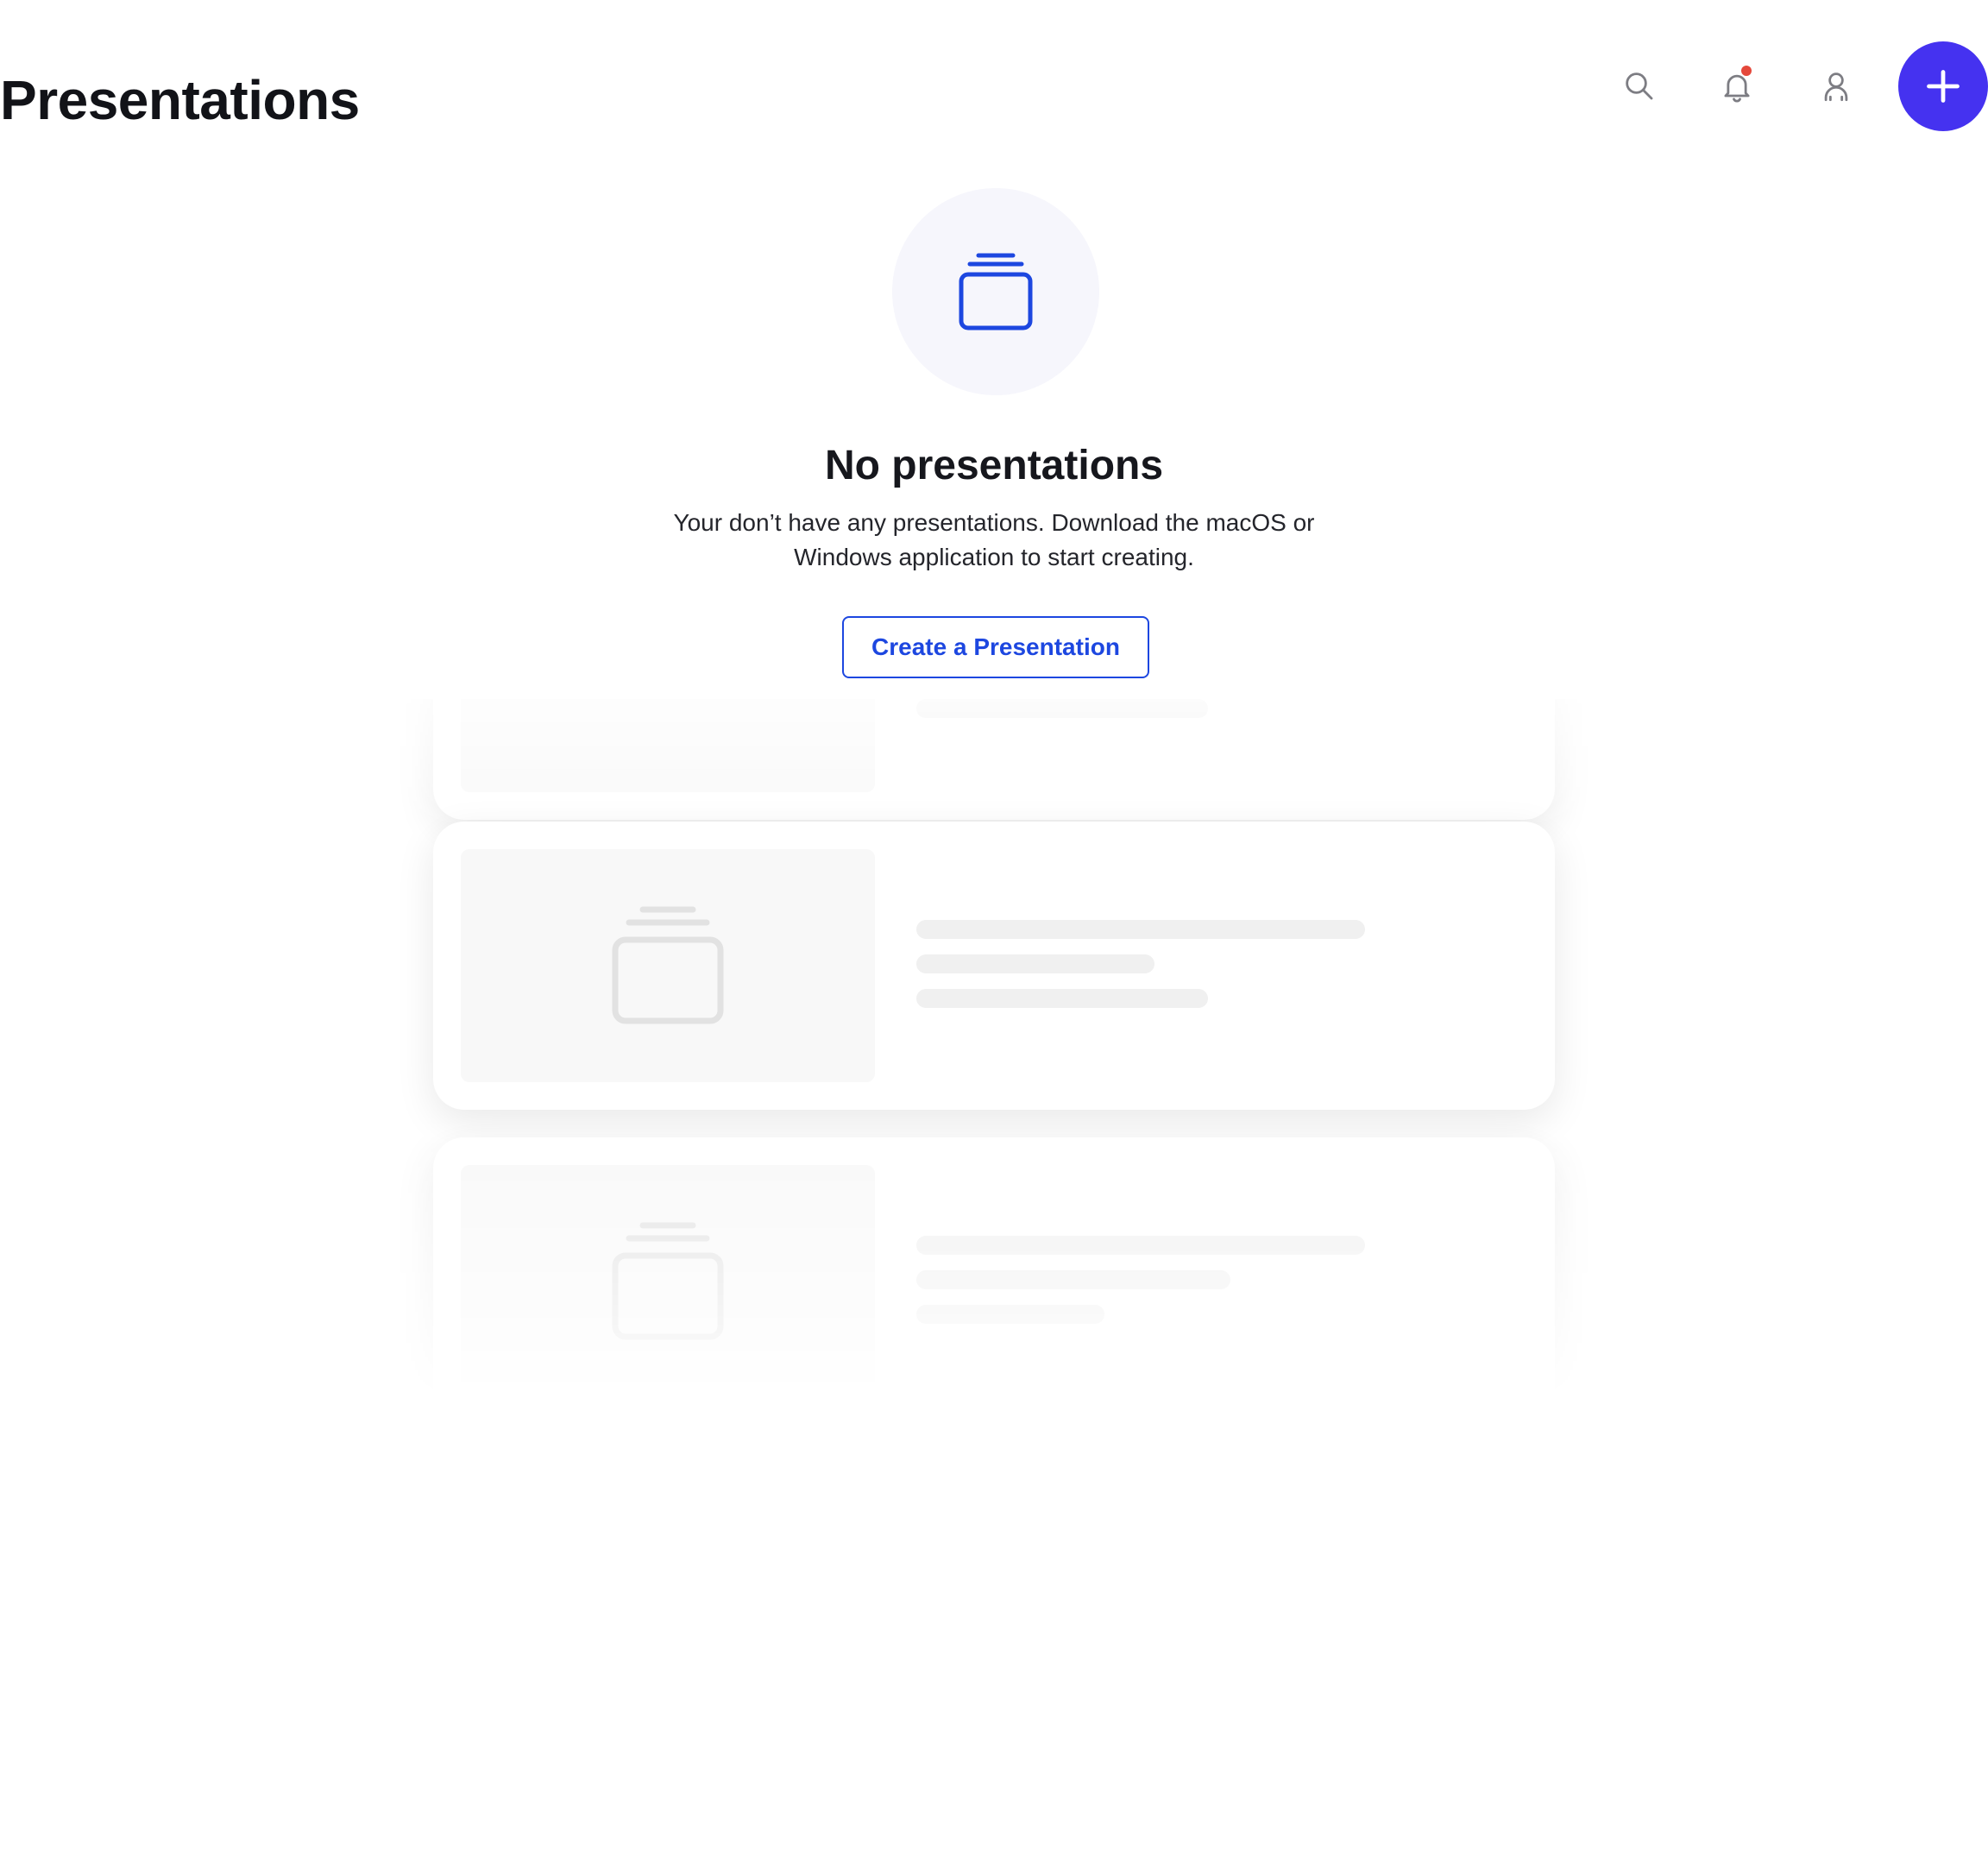  I want to click on presentation-stack-icon, so click(996, 292).